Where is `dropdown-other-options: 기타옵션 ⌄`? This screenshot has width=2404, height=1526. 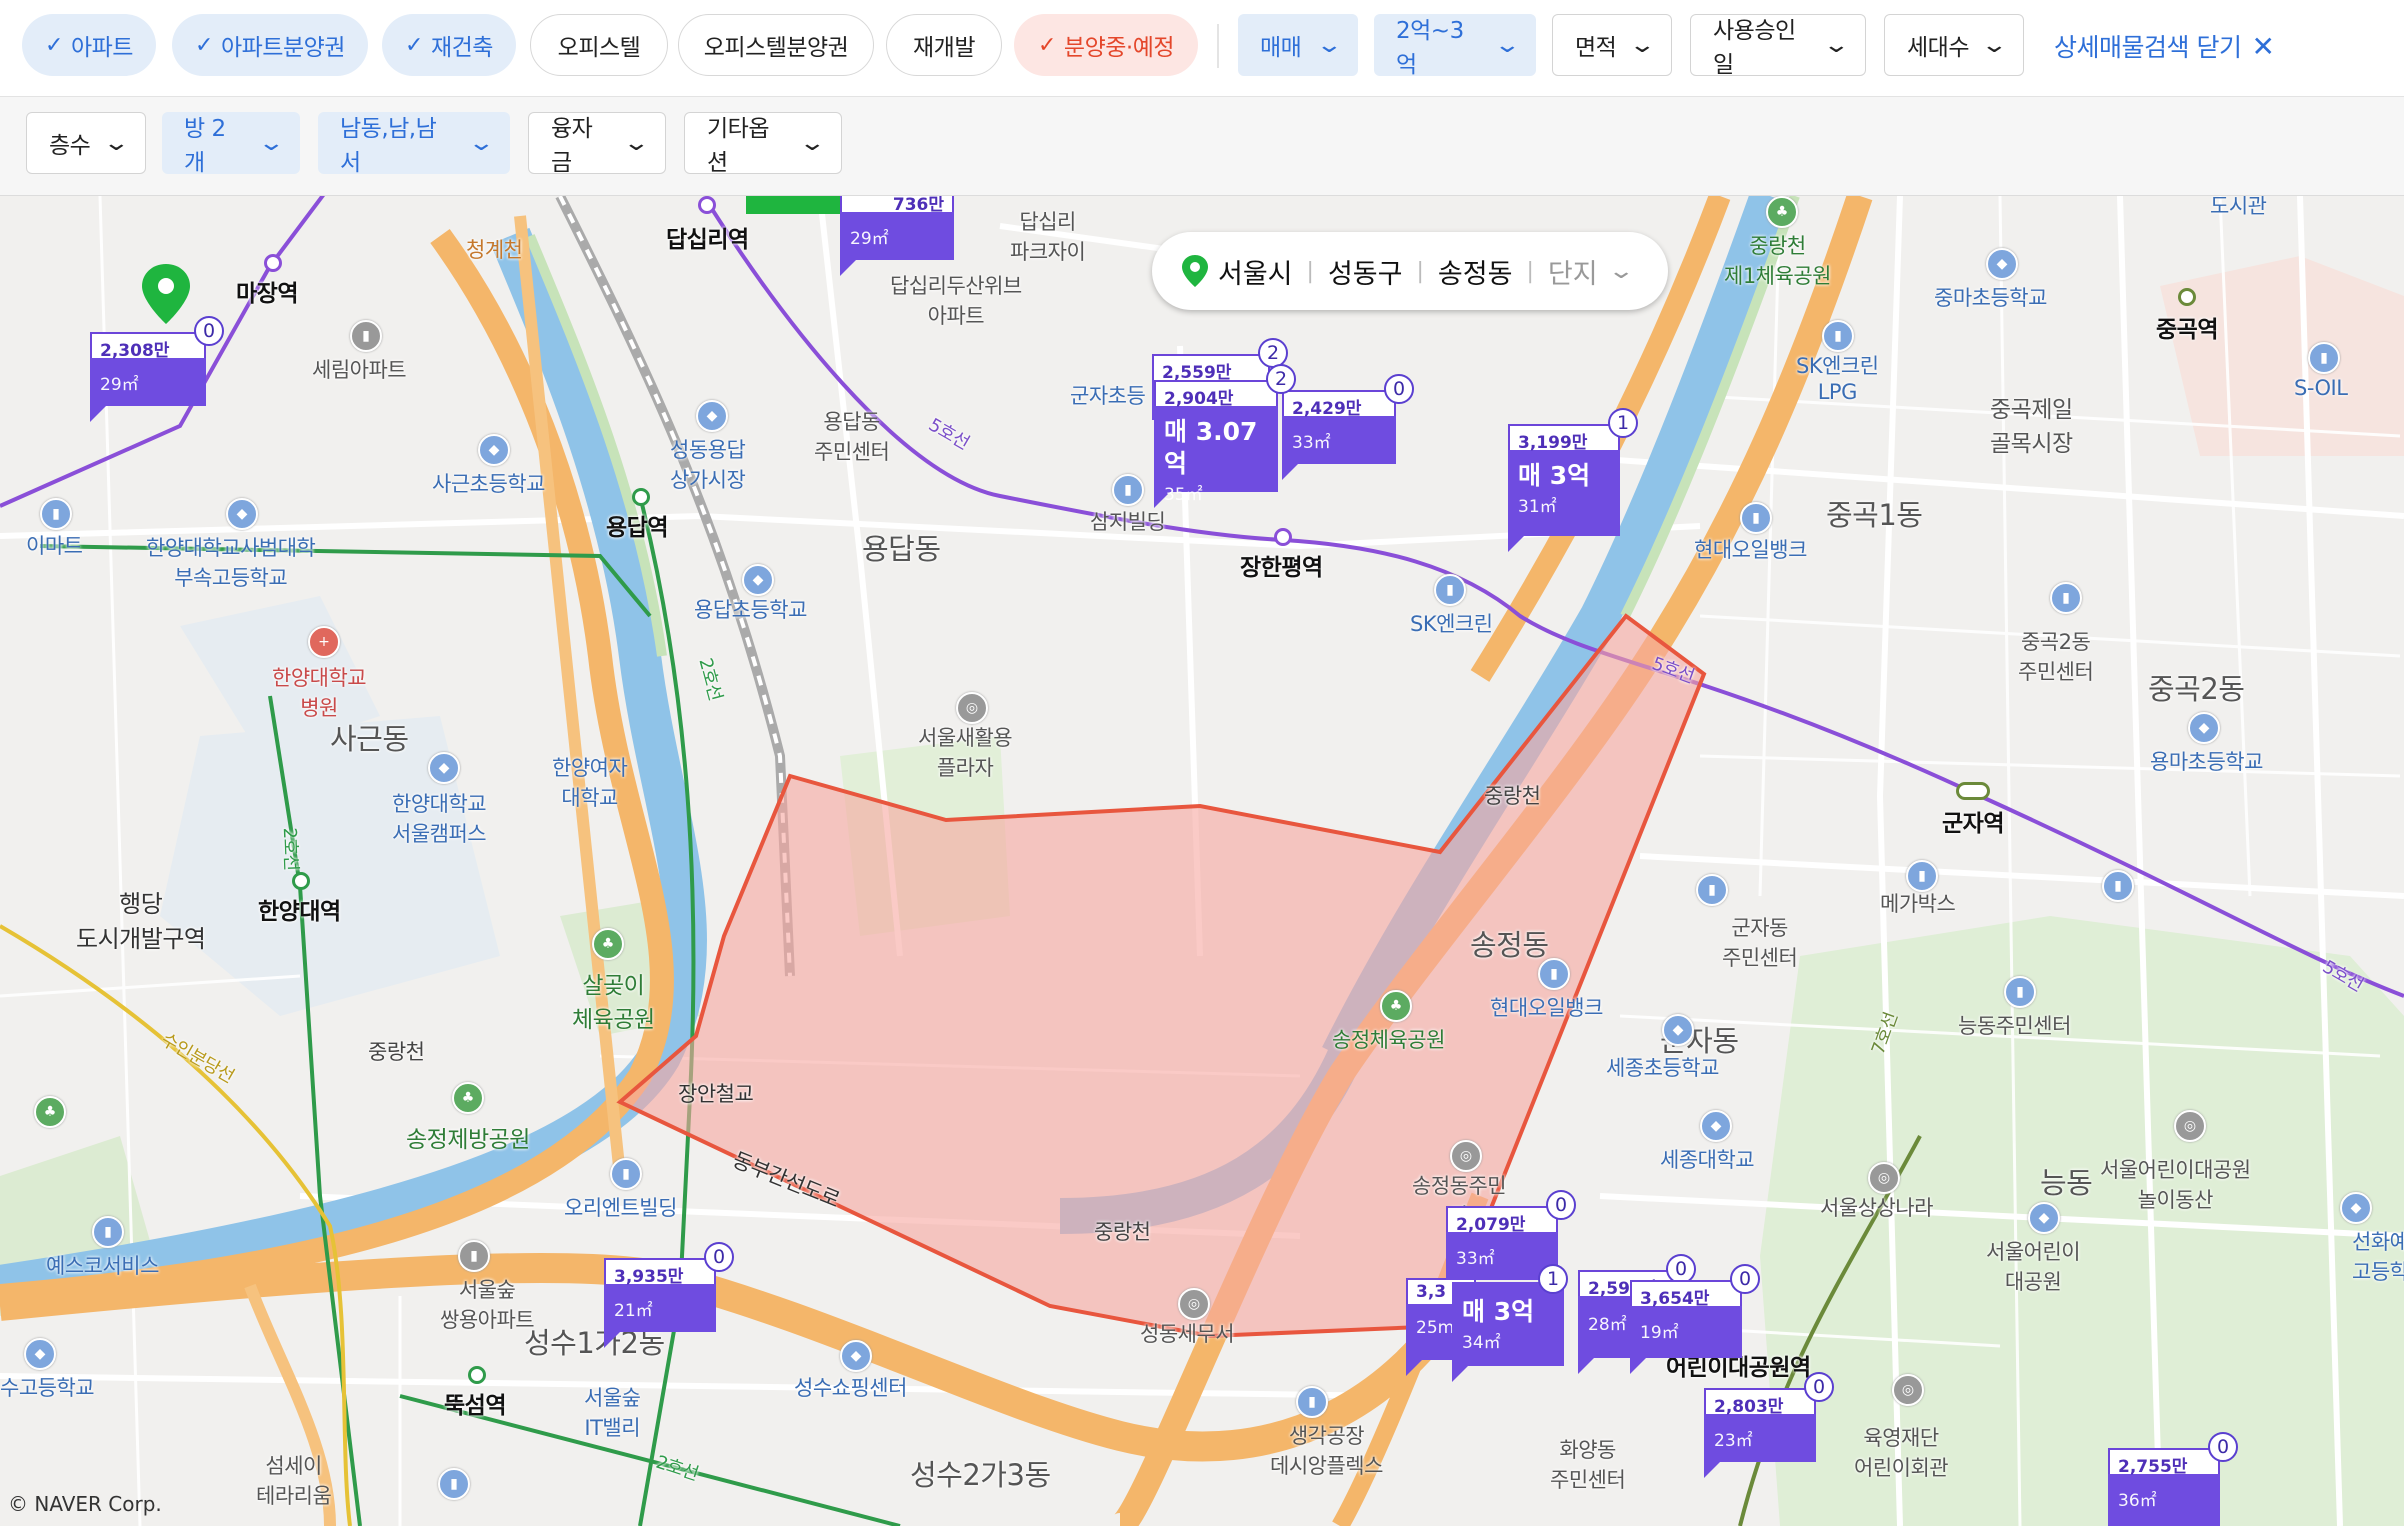 dropdown-other-options: 기타옵션 ⌄ is located at coordinates (763, 144).